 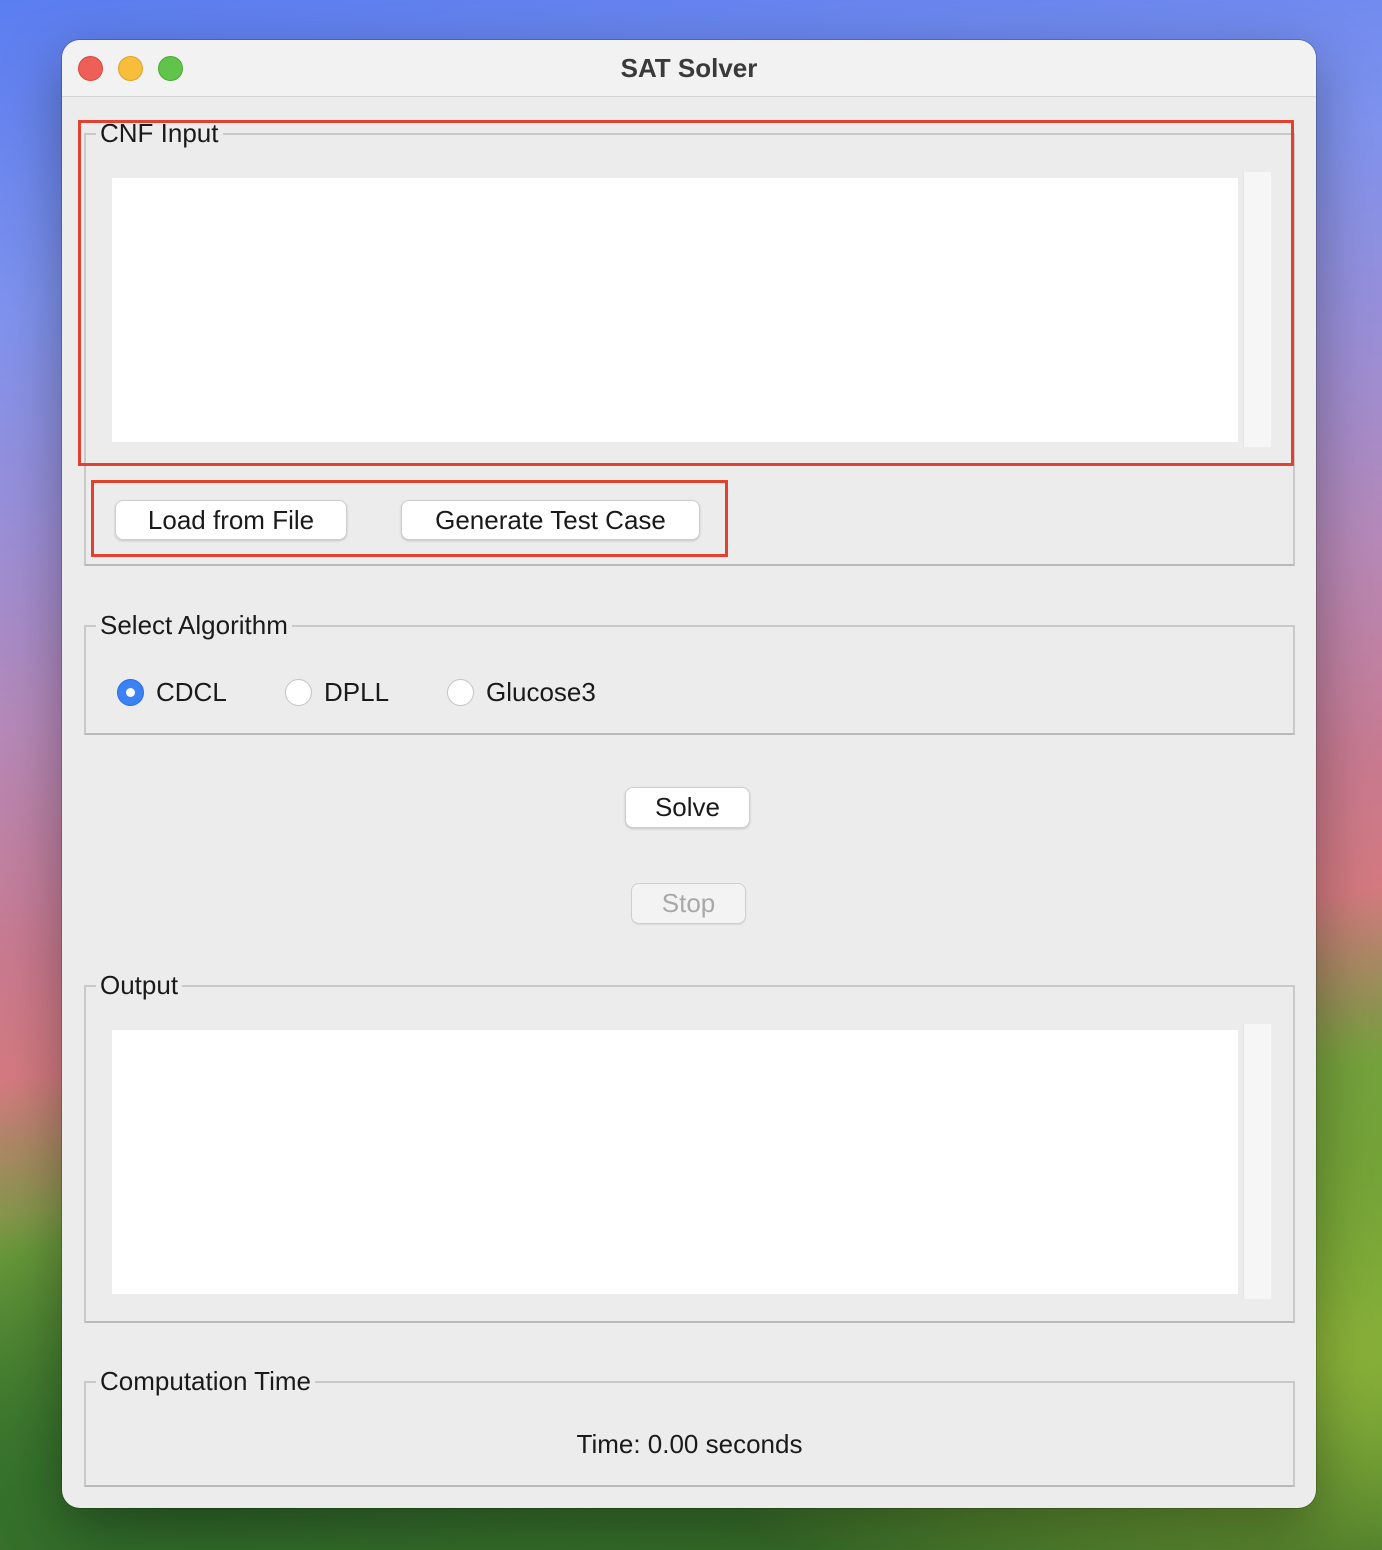 What do you see at coordinates (689, 1426) in the screenshot?
I see `computation-time-group: Computation Time Time: 0.00 seconds` at bounding box center [689, 1426].